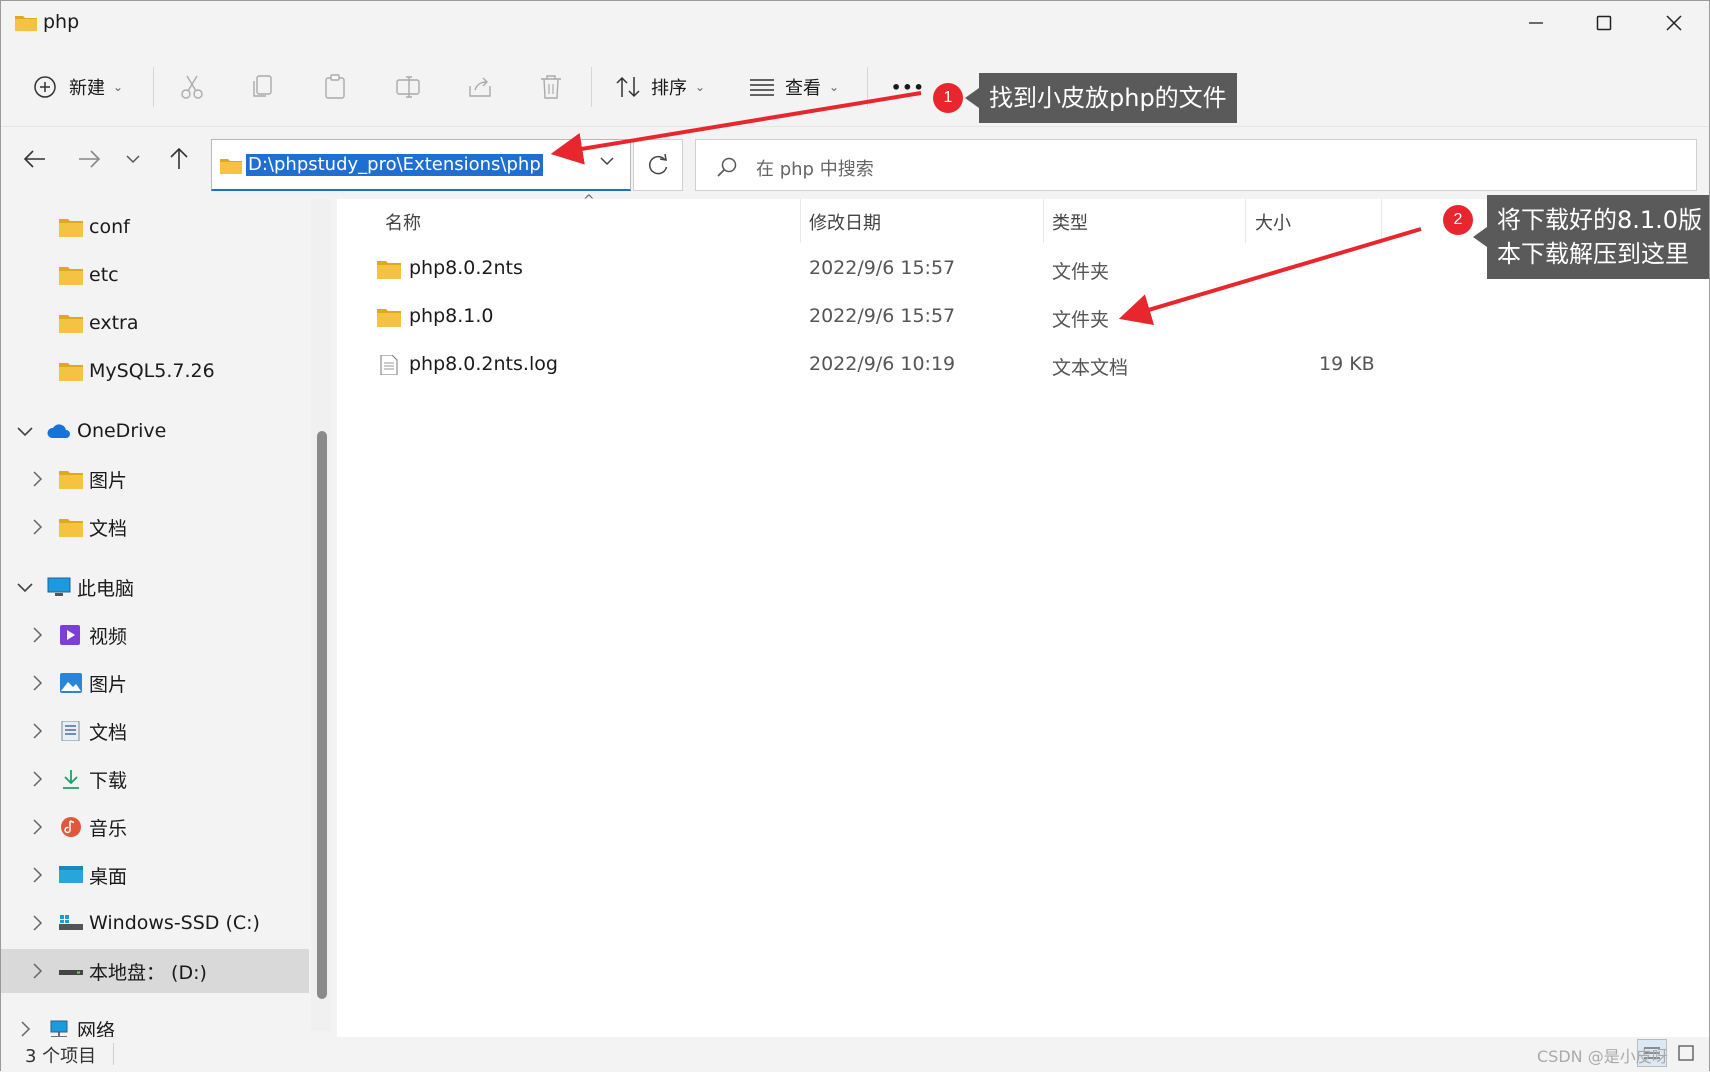 This screenshot has height=1072, width=1710. Describe the element at coordinates (1035, 317) in the screenshot. I see `file-row-php8.1.0: php8.1.0 2022/9/6 15:57 文件夹` at that location.